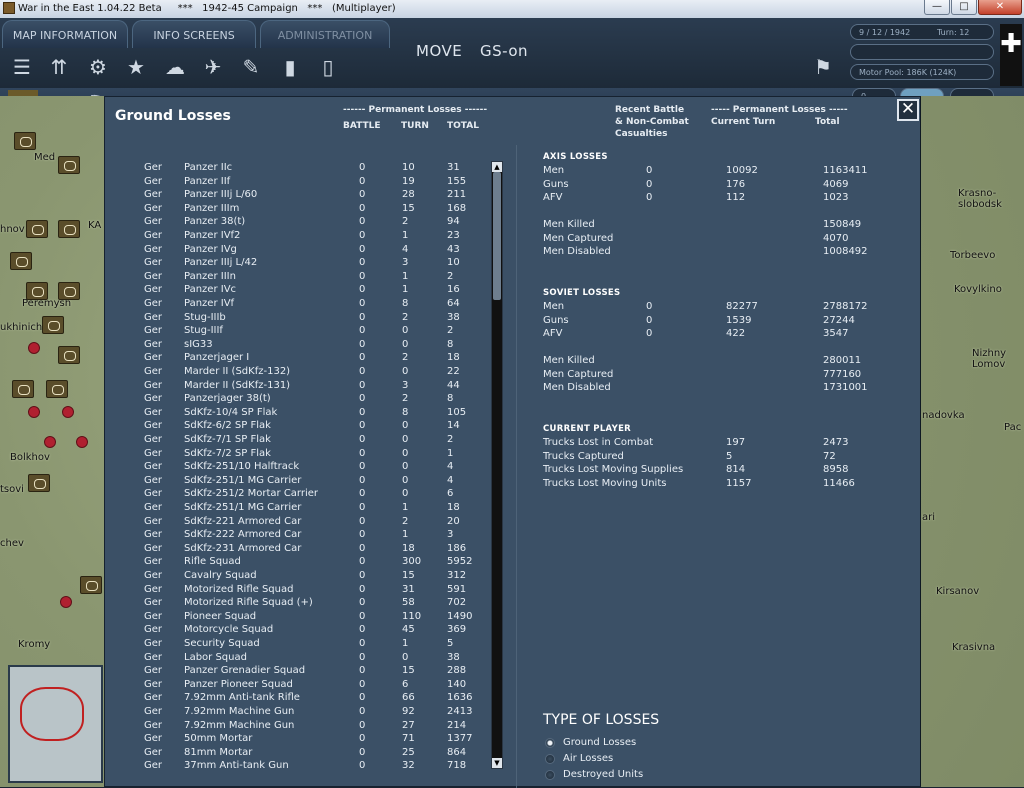 This screenshot has width=1024, height=788. What do you see at coordinates (175, 67) in the screenshot?
I see `weather-icon: ☁` at bounding box center [175, 67].